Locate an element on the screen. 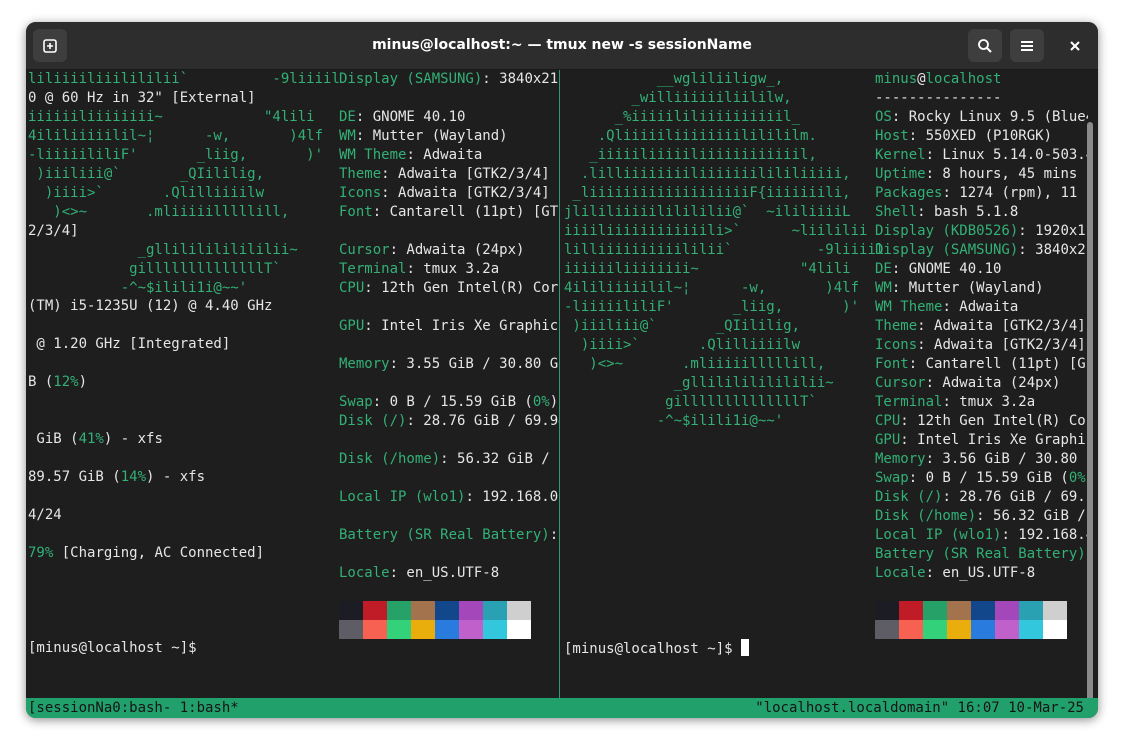 The image size is (1124, 747). info-value: : Adwaita (24px) is located at coordinates (457, 250).